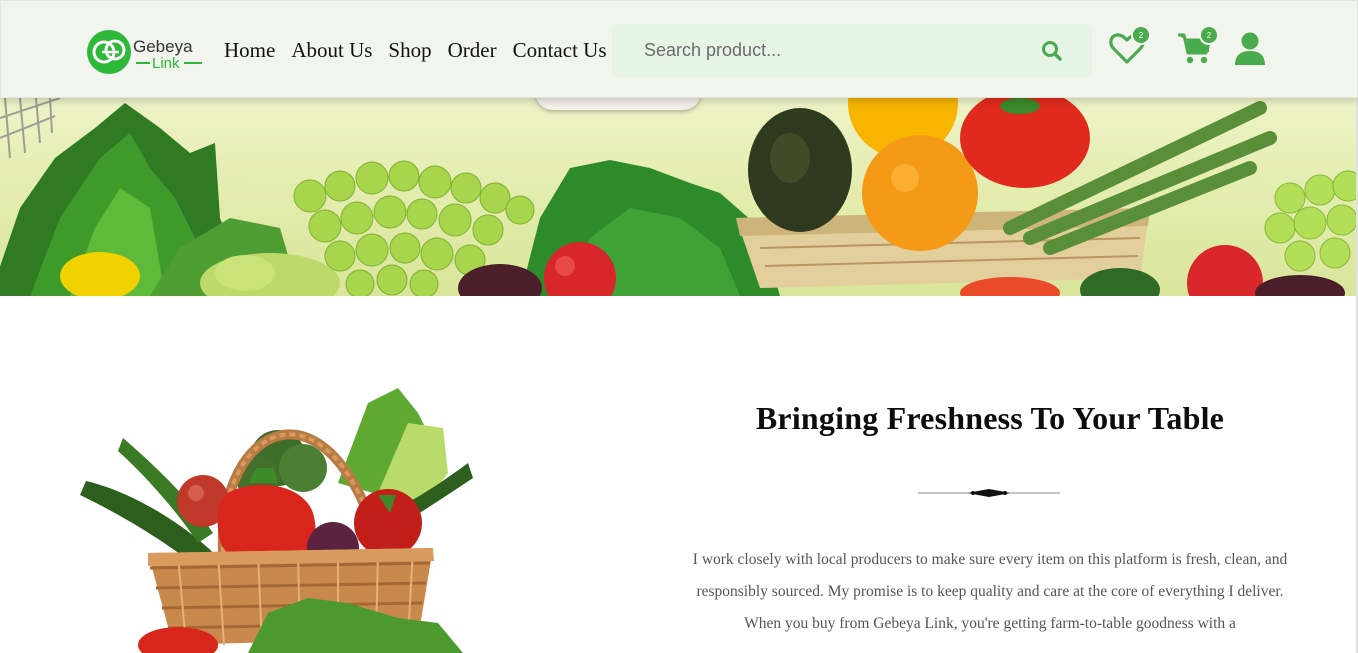  I want to click on nav-order: Order, so click(472, 50).